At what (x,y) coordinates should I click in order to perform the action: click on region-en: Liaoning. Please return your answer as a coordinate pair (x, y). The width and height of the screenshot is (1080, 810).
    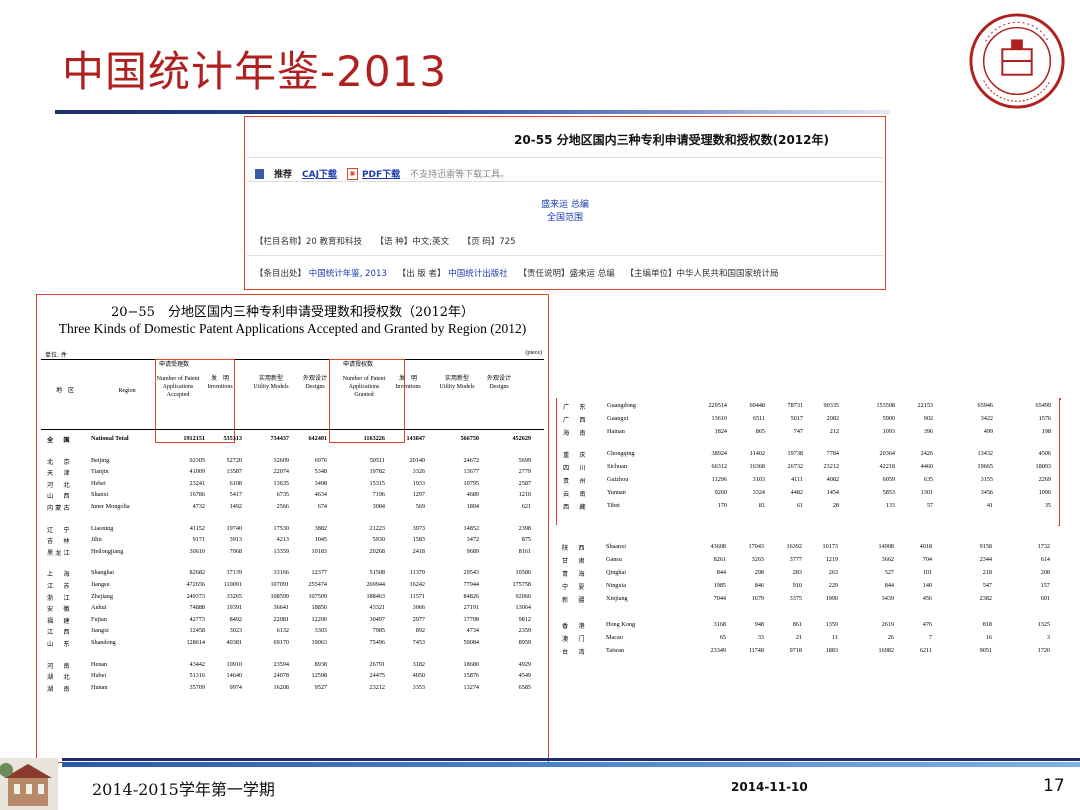
    Looking at the image, I should click on (102, 528).